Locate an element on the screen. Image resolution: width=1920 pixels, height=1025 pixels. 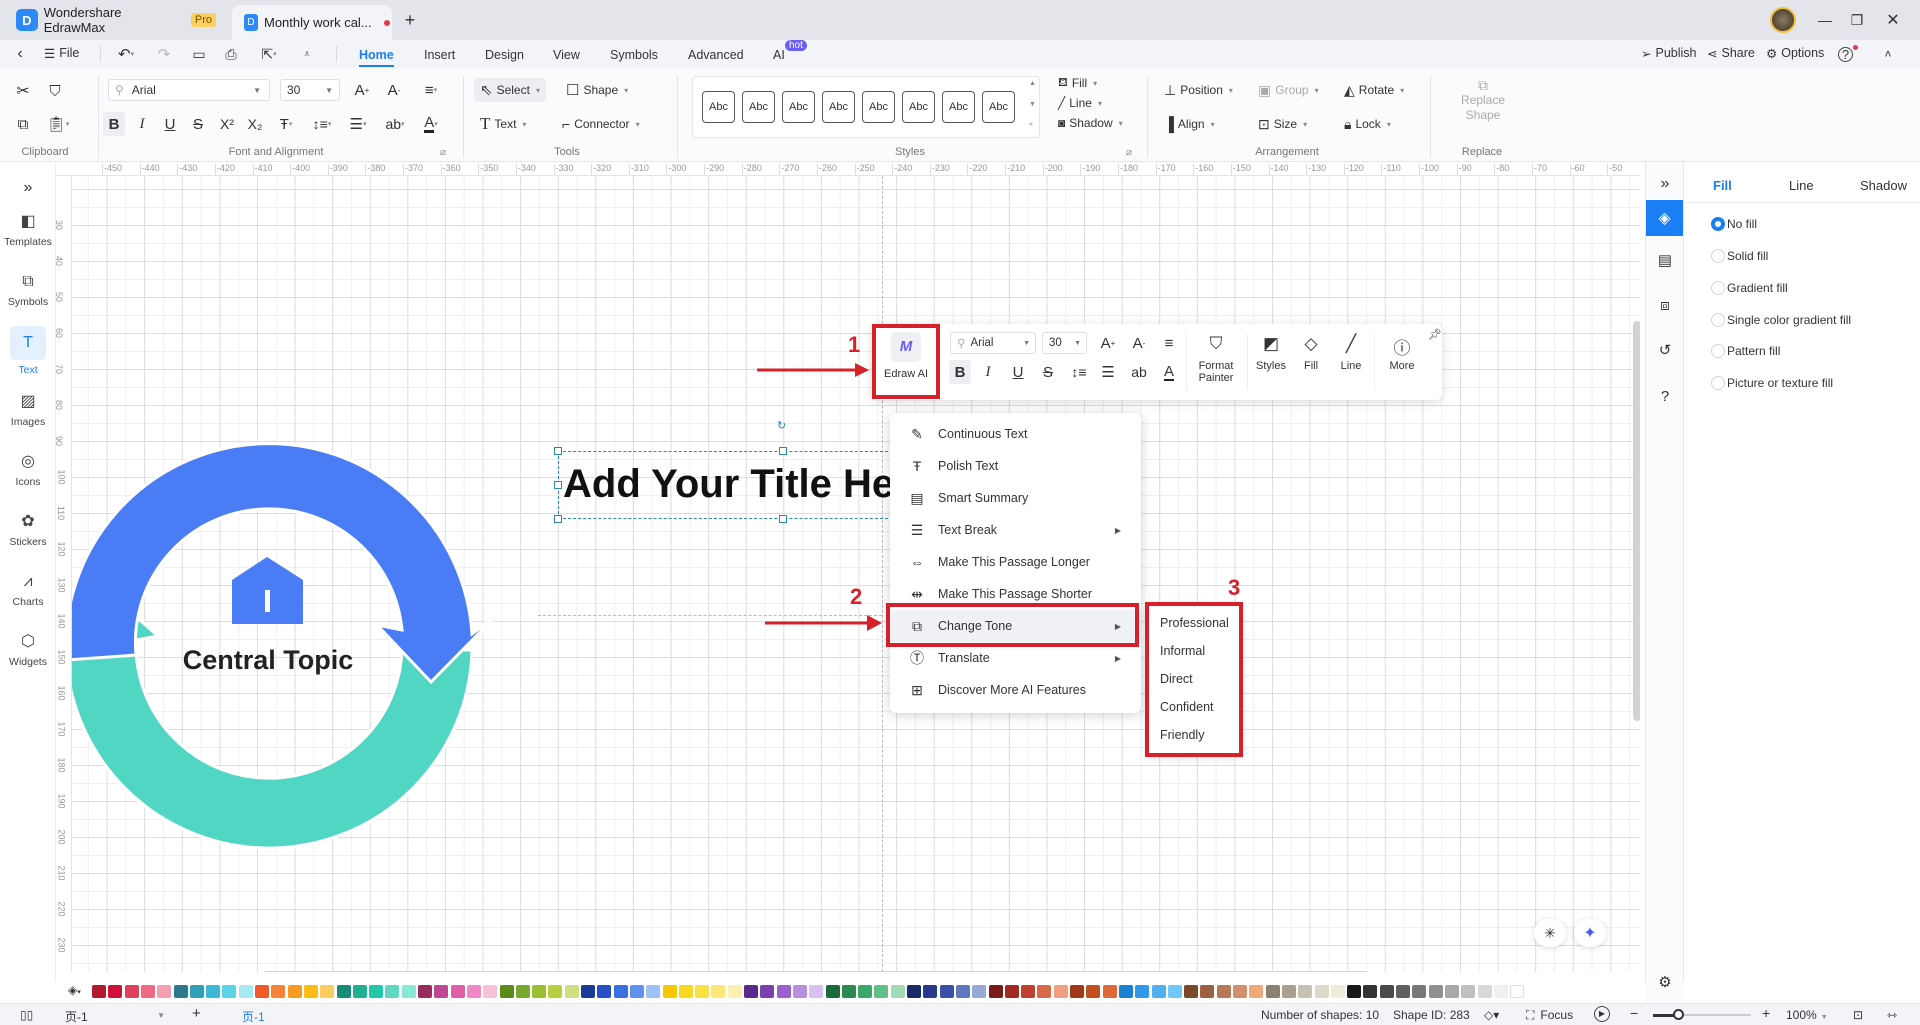
pin-icon: 📌︎ is located at coordinates (1435, 334).